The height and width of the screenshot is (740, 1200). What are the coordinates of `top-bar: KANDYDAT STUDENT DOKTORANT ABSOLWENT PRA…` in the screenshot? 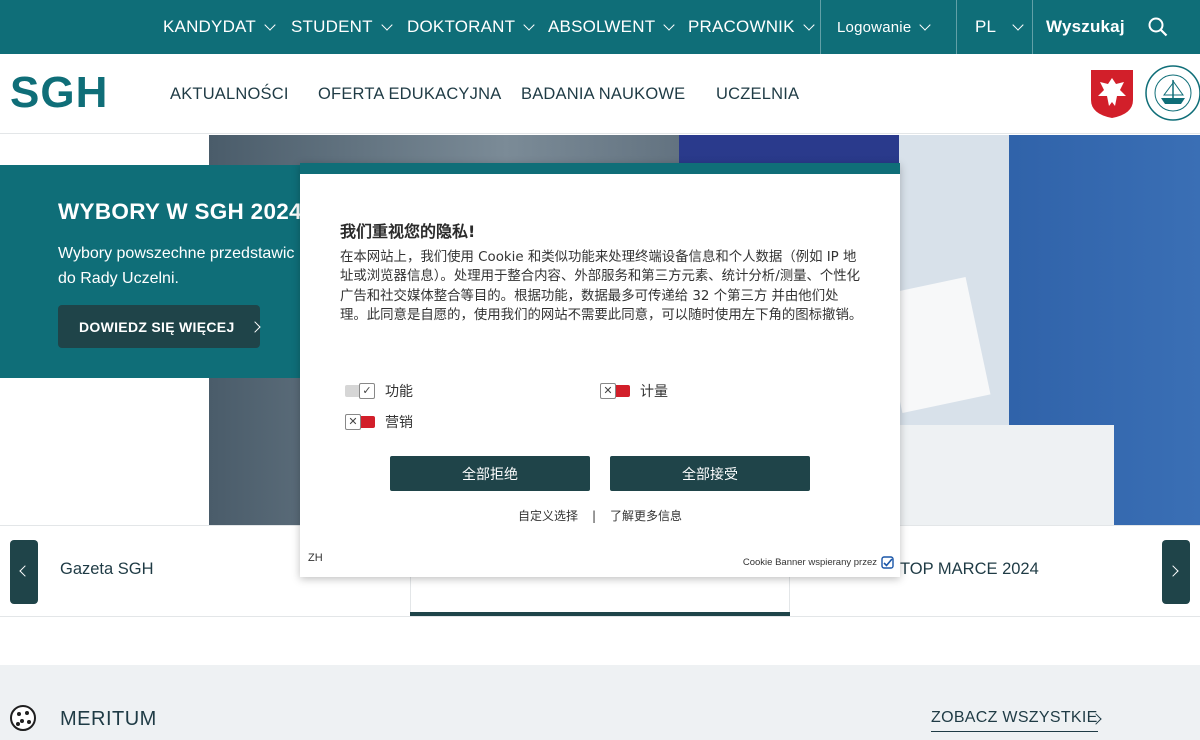 It's located at (600, 27).